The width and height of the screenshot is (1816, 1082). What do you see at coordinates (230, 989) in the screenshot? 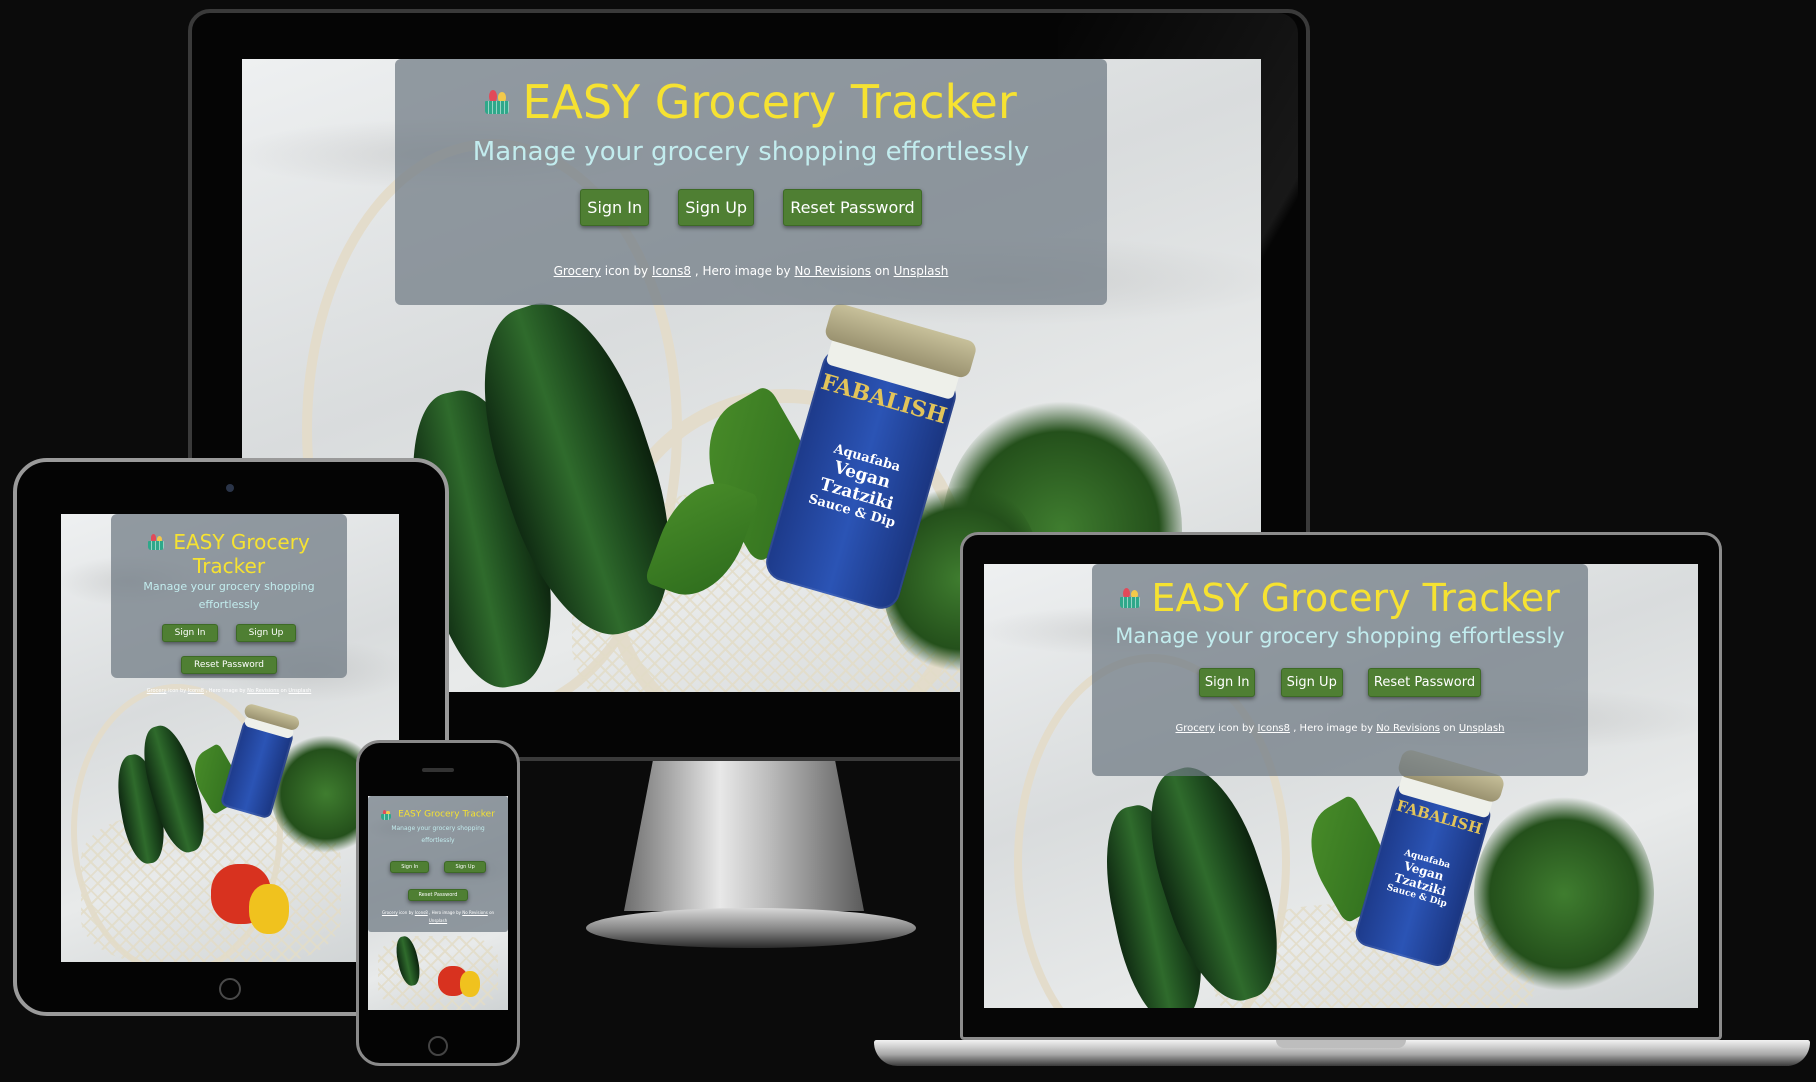
I see `tablet-home-button` at bounding box center [230, 989].